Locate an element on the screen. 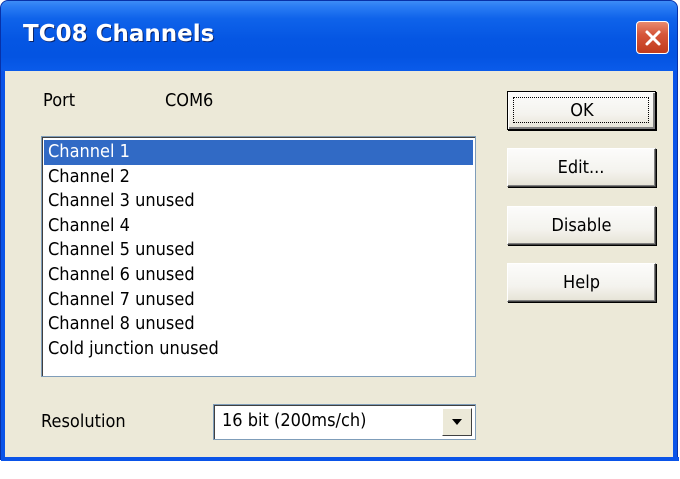 This screenshot has height=479, width=680. close-icon is located at coordinates (652, 37).